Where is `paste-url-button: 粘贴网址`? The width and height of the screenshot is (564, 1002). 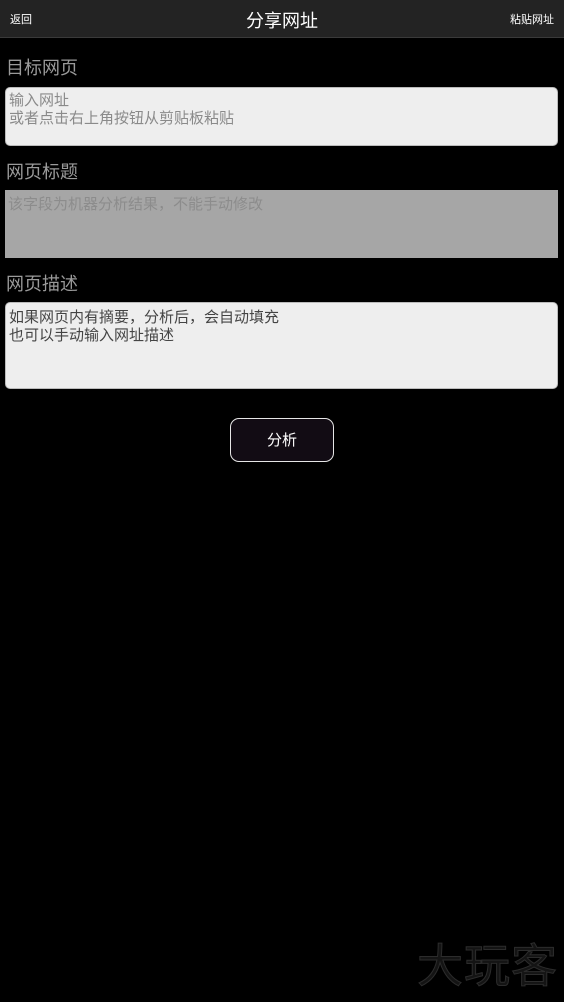
paste-url-button: 粘贴网址 is located at coordinates (532, 19).